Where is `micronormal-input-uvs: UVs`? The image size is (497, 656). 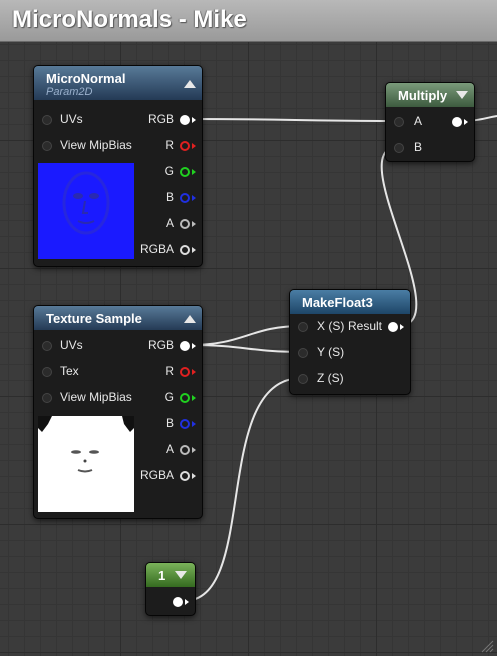 micronormal-input-uvs: UVs is located at coordinates (79, 120).